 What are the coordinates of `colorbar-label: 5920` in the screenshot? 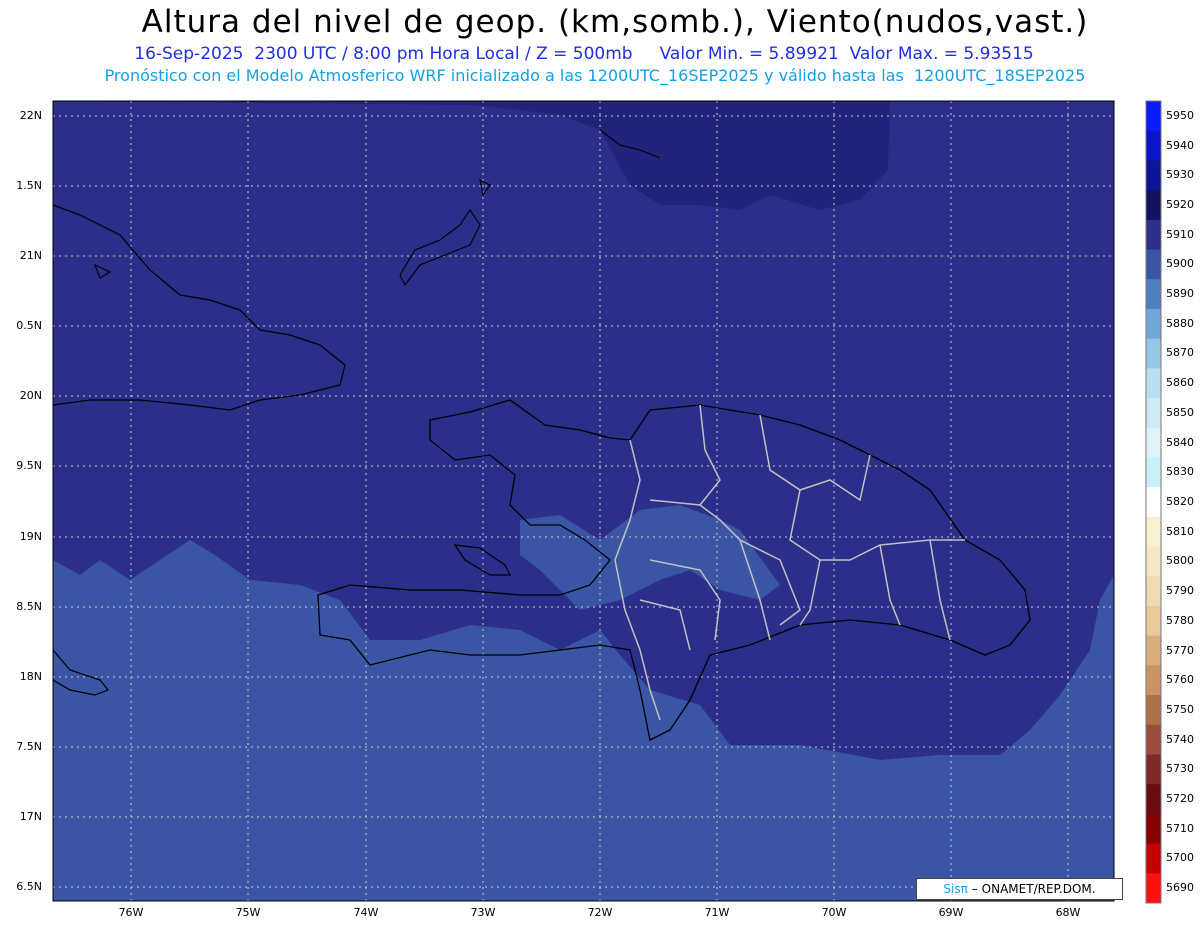 It's located at (1180, 204).